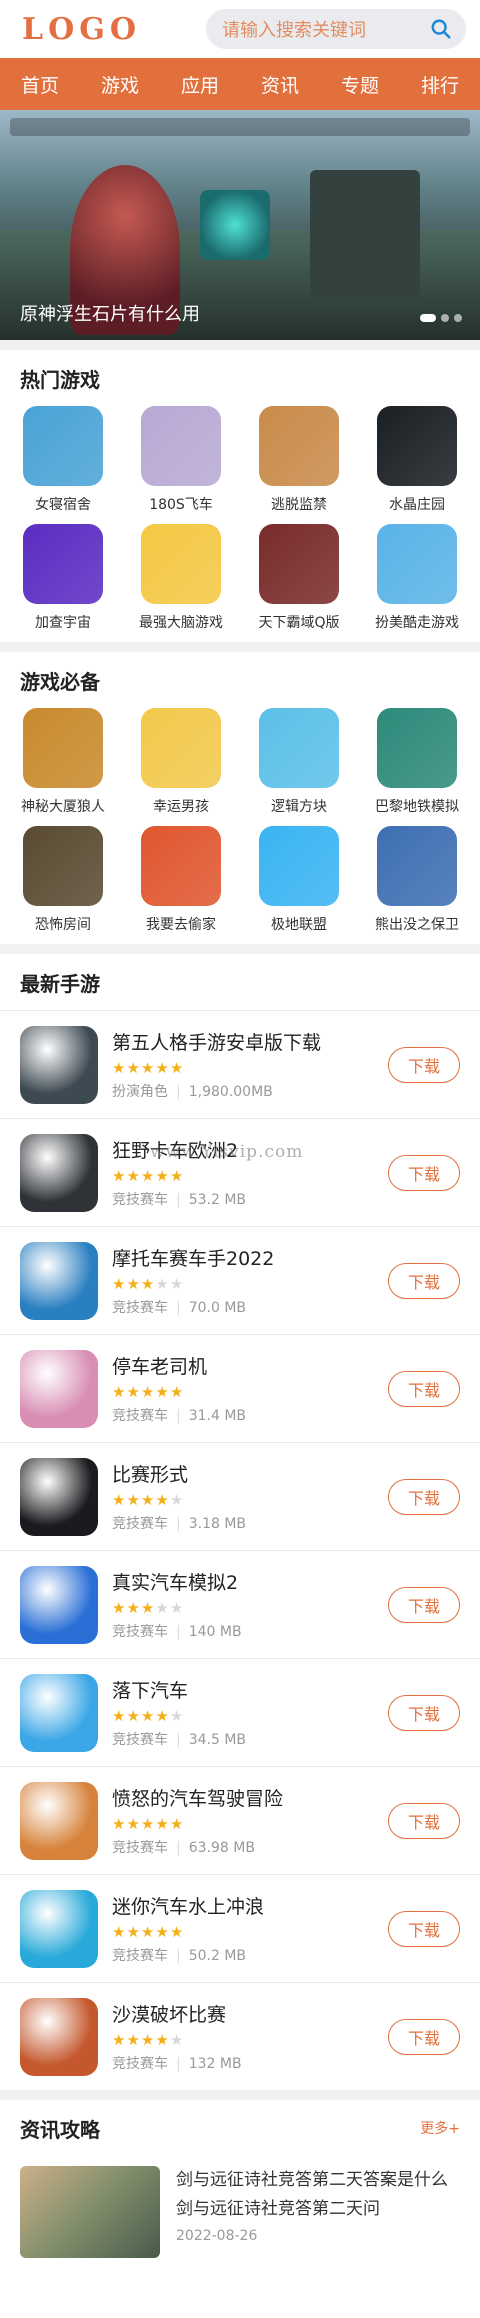  What do you see at coordinates (181, 504) in the screenshot?
I see `game-name: 180S飞车` at bounding box center [181, 504].